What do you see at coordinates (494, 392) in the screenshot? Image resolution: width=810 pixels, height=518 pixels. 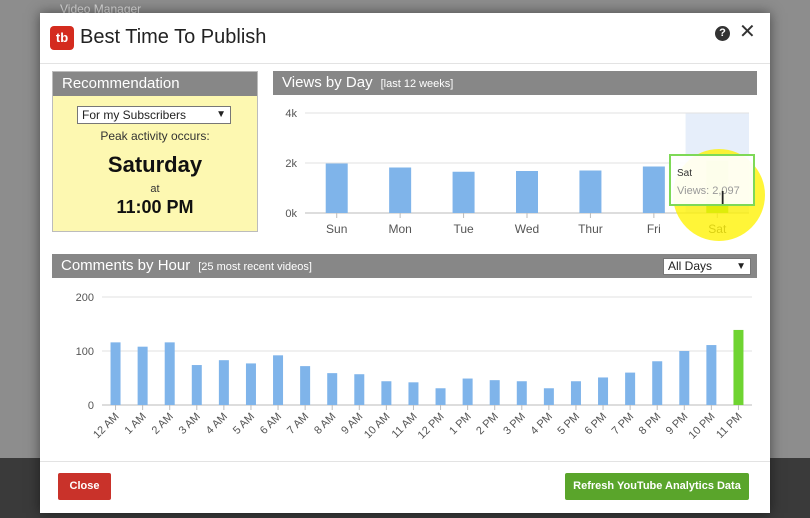 I see `bar-2-pm` at bounding box center [494, 392].